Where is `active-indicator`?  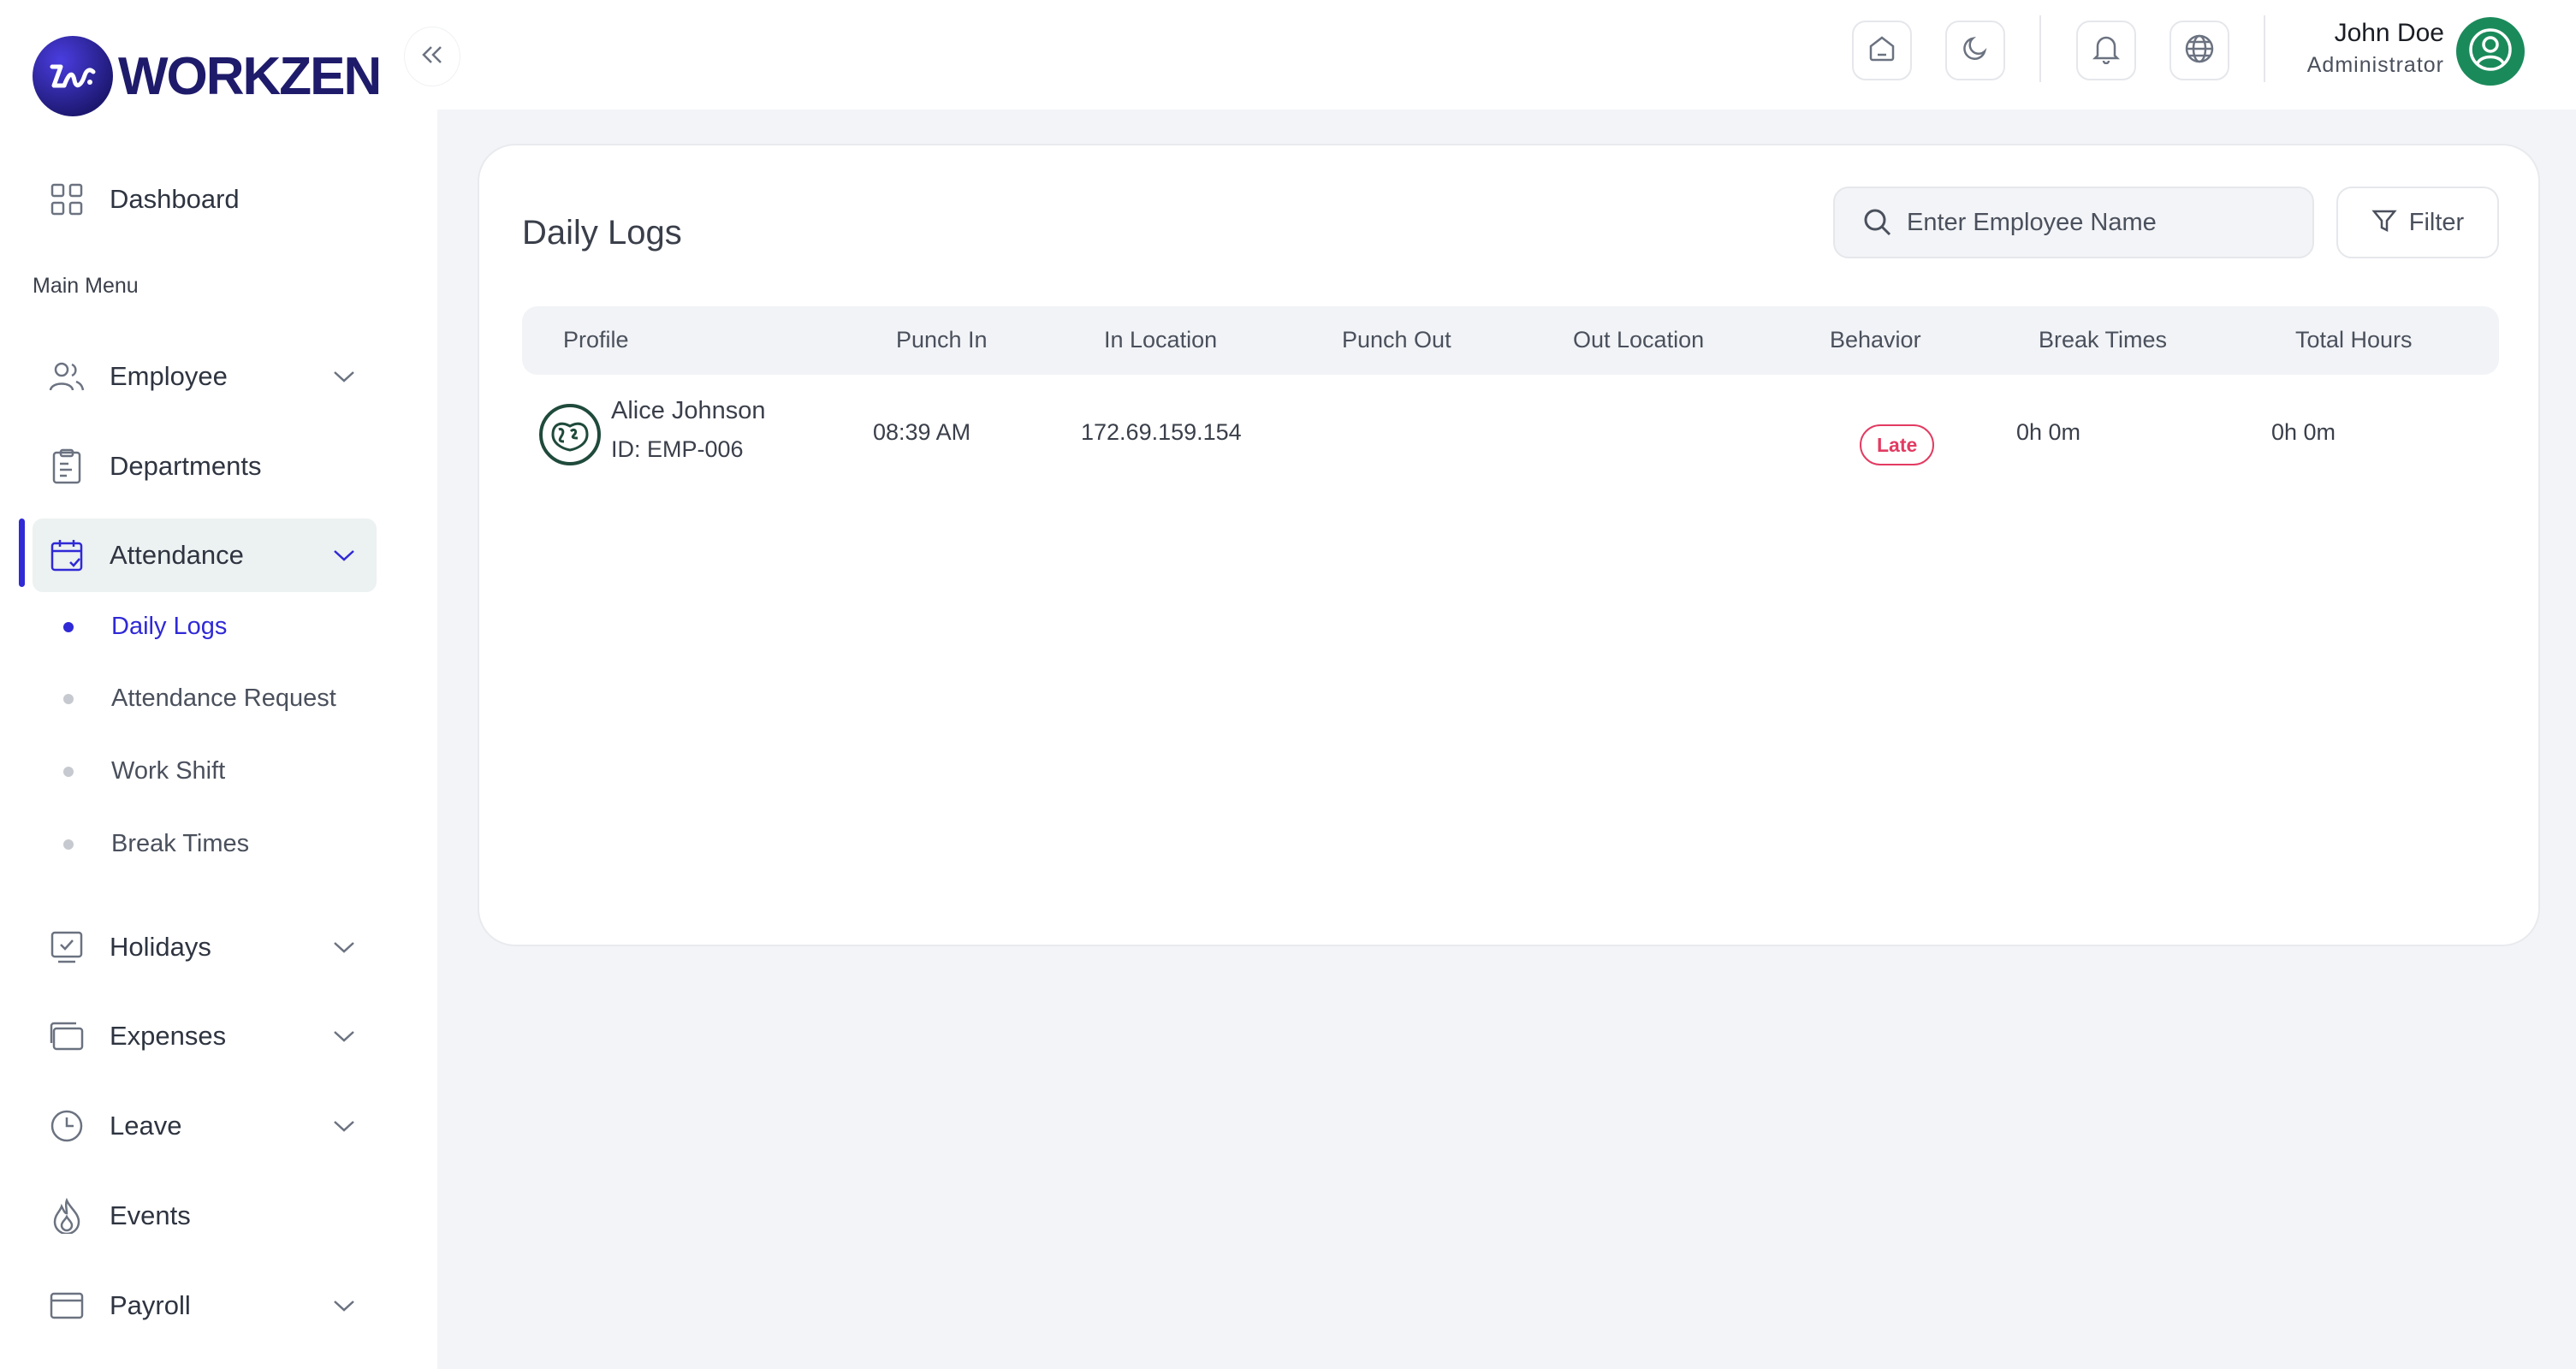
active-indicator is located at coordinates (22, 553).